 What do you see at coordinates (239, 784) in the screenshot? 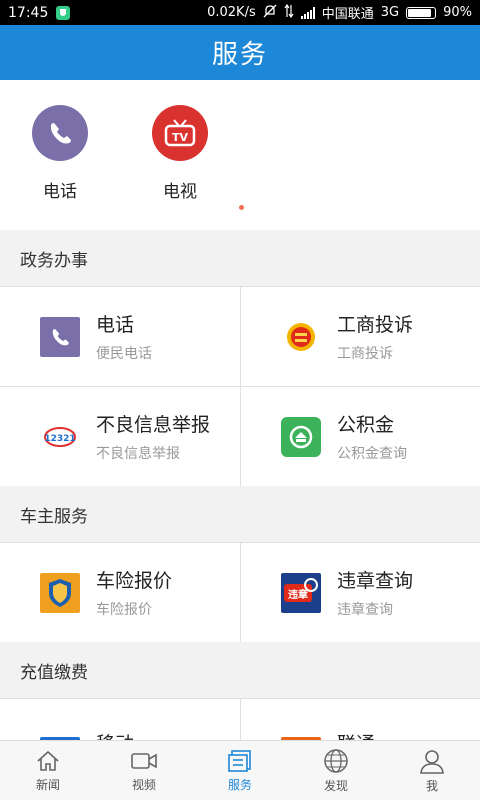
I see `tab-label: 服务` at bounding box center [239, 784].